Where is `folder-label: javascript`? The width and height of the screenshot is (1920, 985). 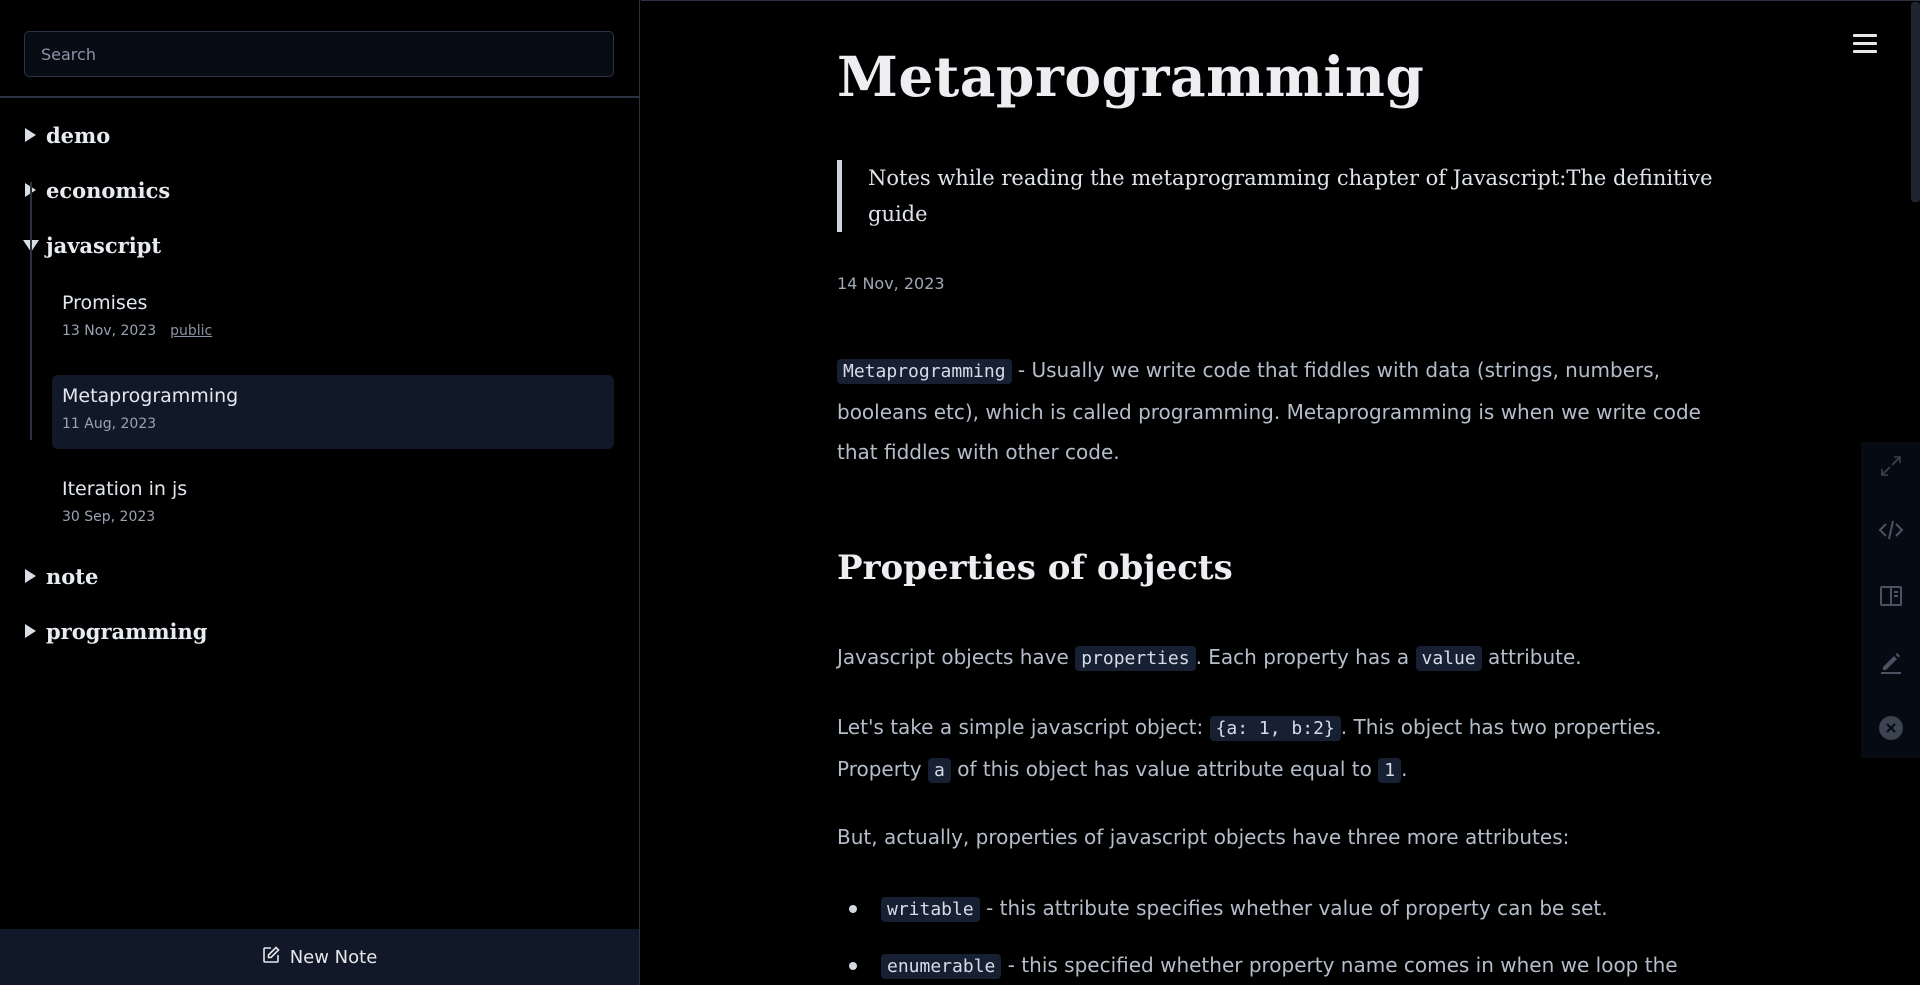 folder-label: javascript is located at coordinates (104, 245).